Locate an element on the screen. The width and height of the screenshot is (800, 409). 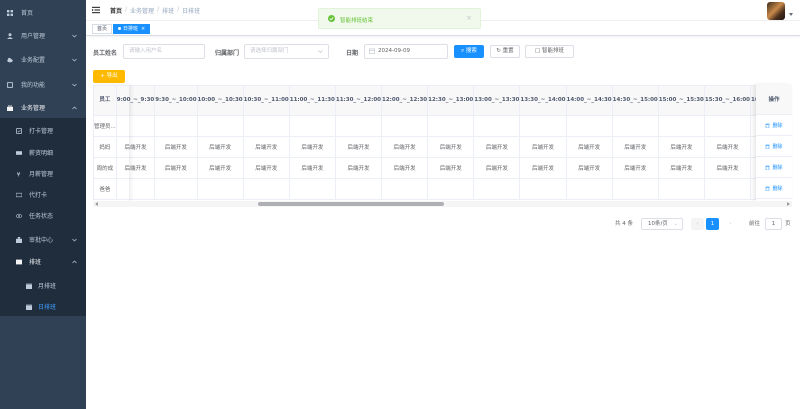
sidebar-item-checkin-management: 打卡管理 is located at coordinates (43, 130).